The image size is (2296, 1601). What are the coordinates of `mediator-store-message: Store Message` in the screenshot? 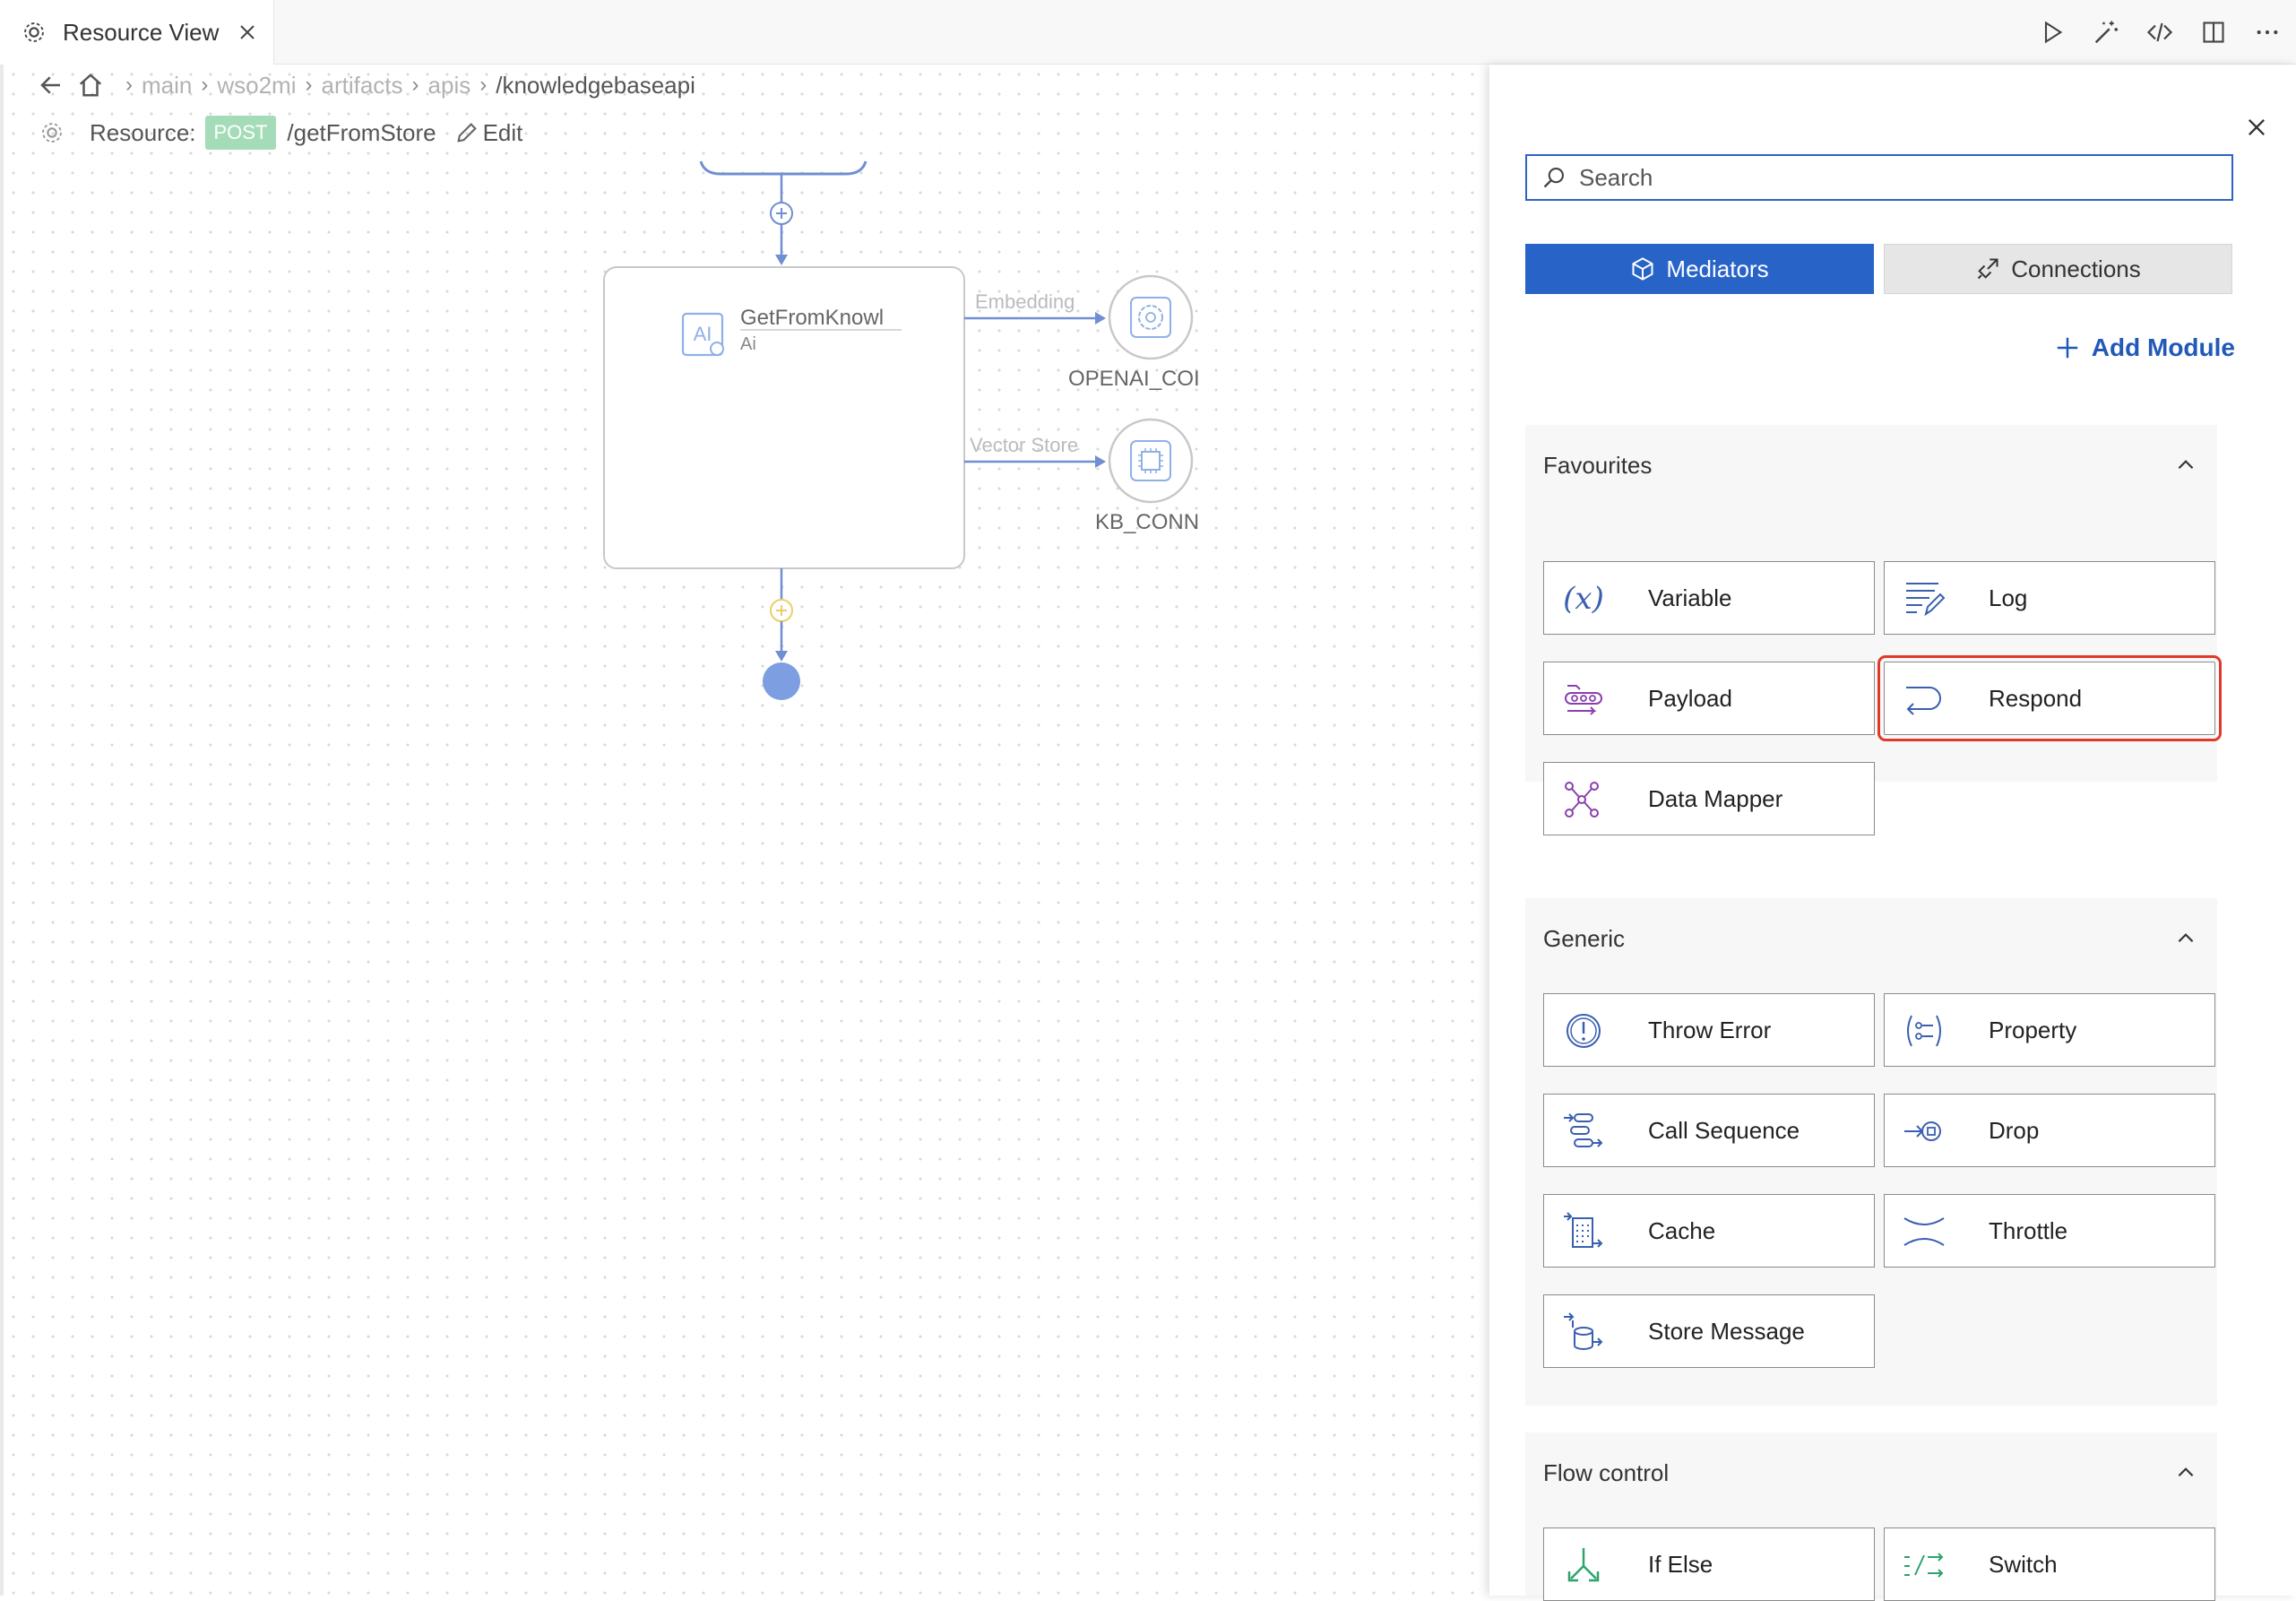 It's located at (1709, 1331).